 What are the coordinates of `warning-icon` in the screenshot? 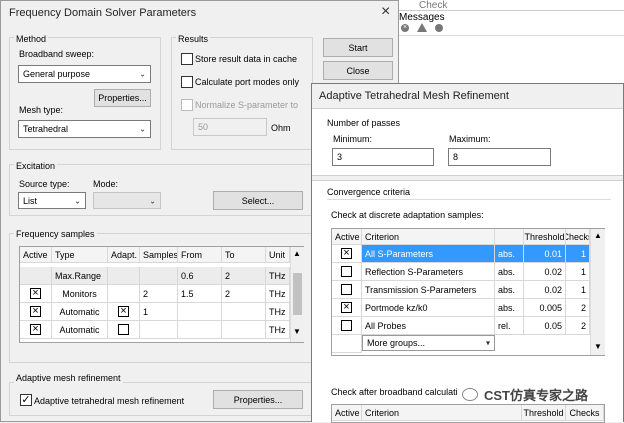 It's located at (422, 27).